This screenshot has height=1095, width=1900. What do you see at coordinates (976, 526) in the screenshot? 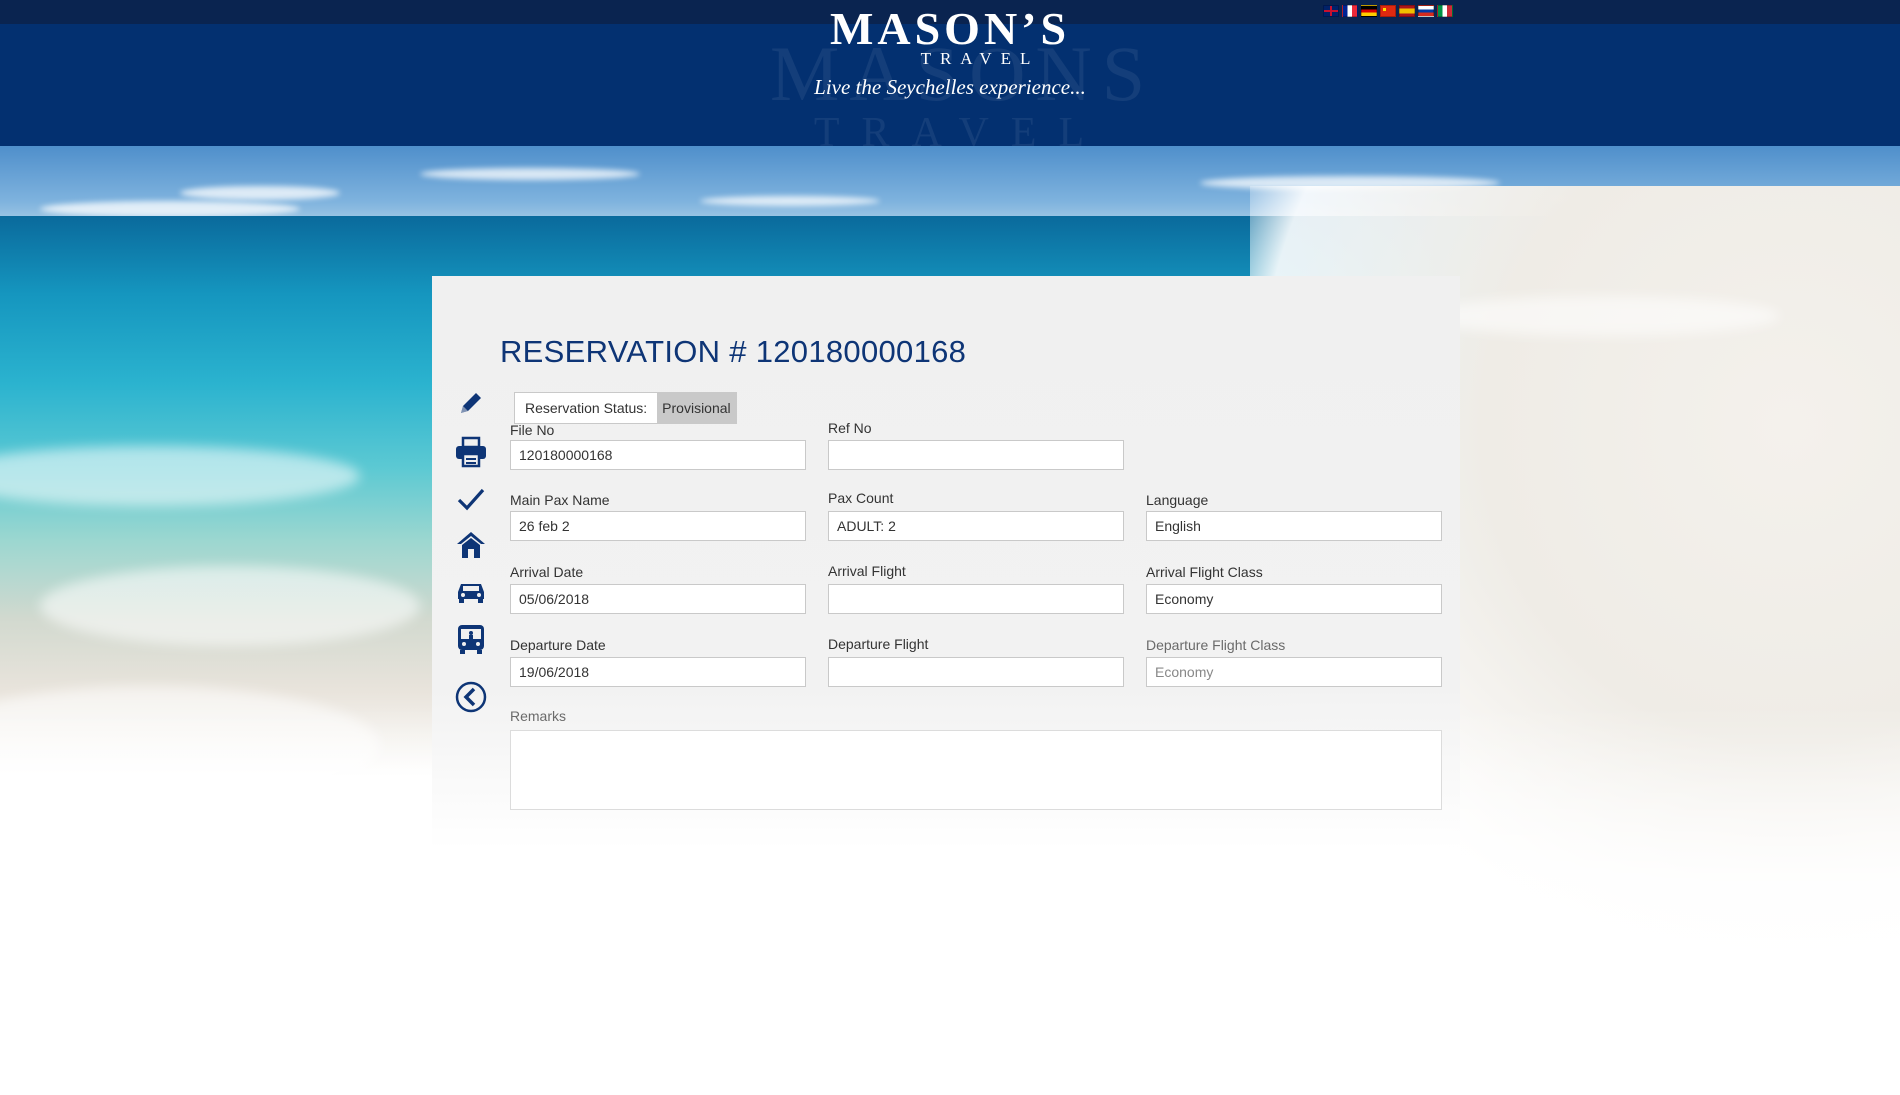
I see `pax-count-input` at bounding box center [976, 526].